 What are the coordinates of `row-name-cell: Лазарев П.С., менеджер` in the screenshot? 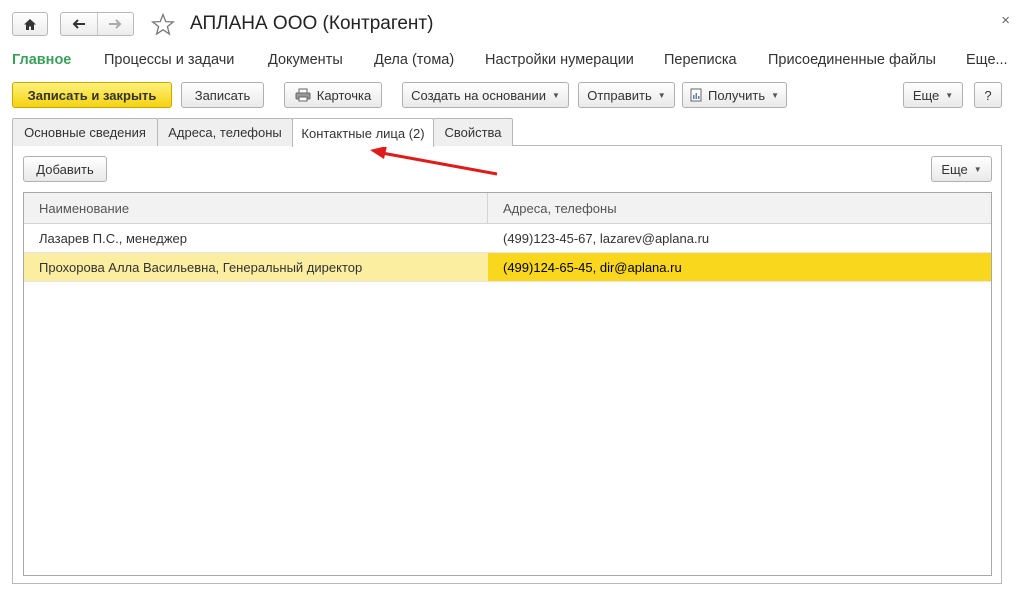 It's located at (256, 238).